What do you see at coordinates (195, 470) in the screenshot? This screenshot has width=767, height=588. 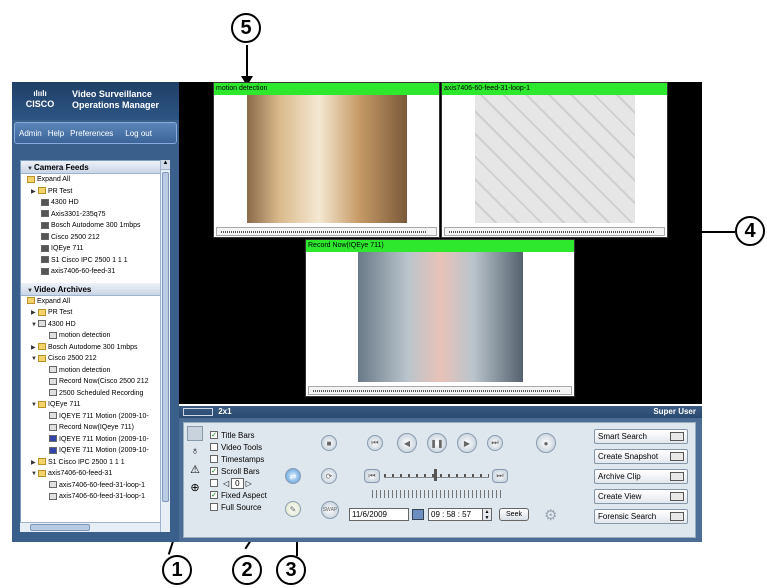 I see `alert-icon: ⚠` at bounding box center [195, 470].